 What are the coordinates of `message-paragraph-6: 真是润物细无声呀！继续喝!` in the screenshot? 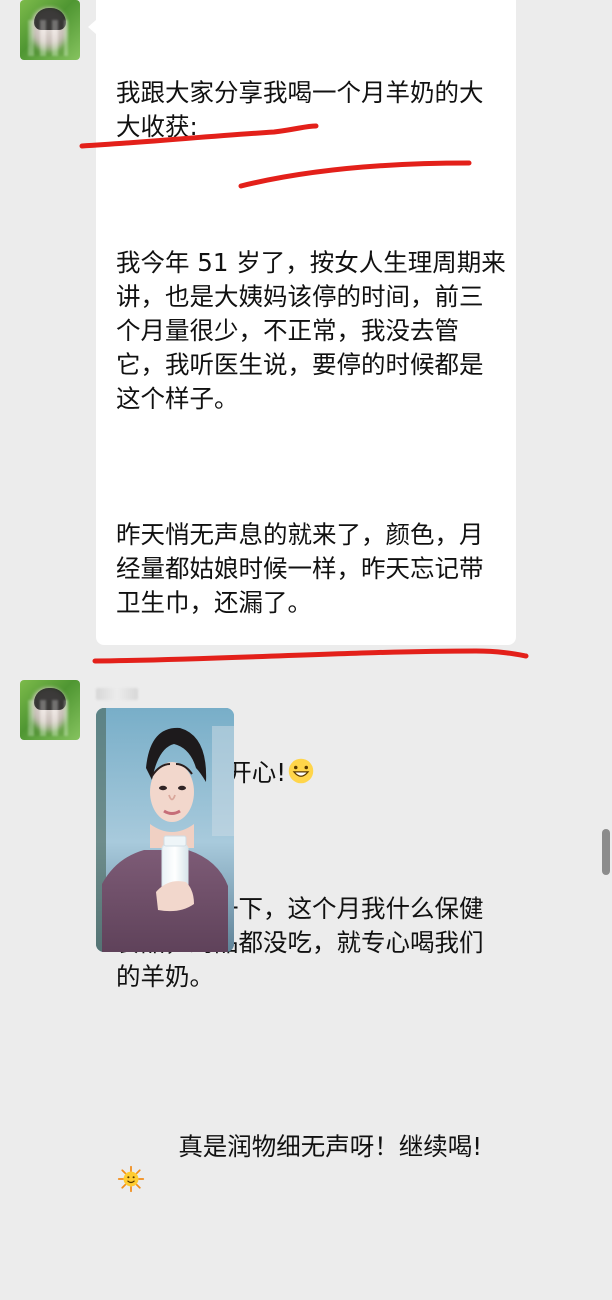 It's located at (330, 1146).